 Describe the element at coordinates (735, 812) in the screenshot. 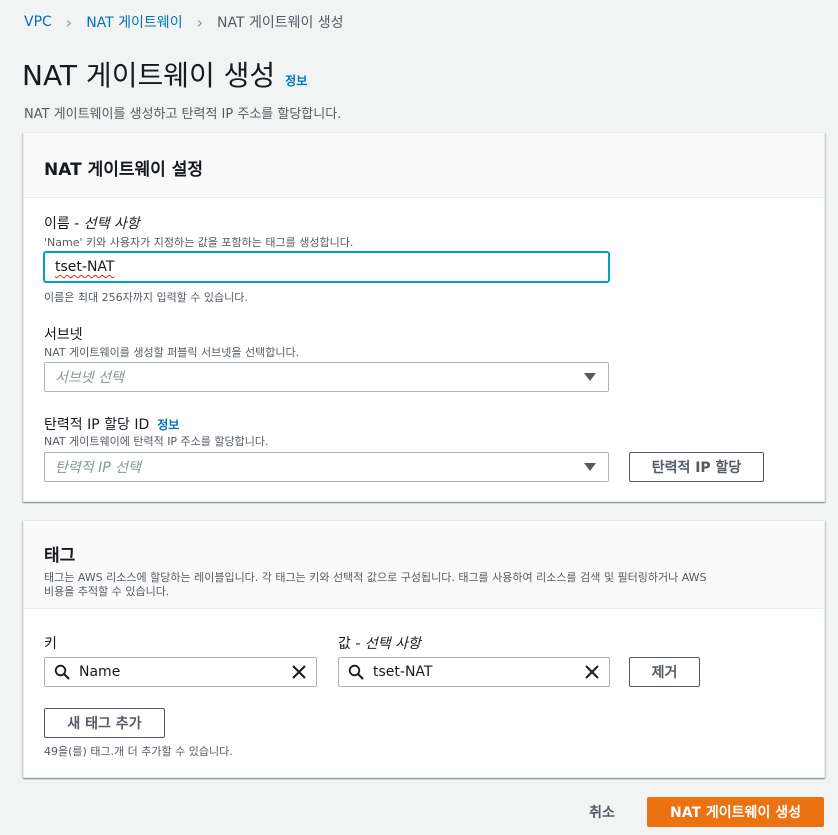

I see `create-nat-gateway-button: NAT 게이트웨이 생성` at that location.